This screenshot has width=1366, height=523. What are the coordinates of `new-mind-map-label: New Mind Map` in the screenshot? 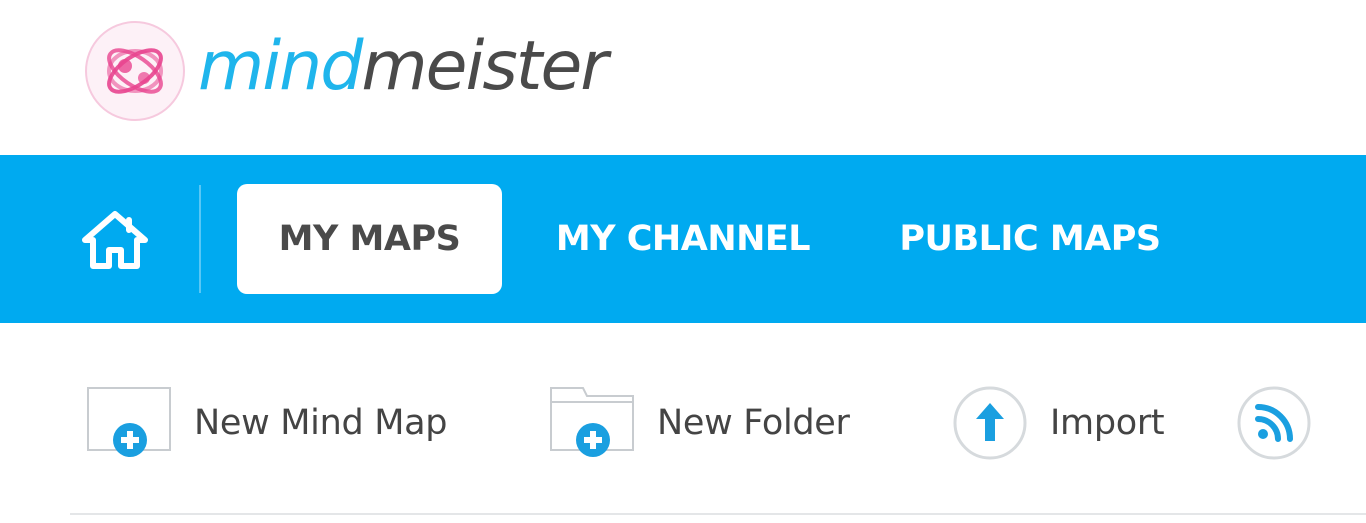 It's located at (321, 423).